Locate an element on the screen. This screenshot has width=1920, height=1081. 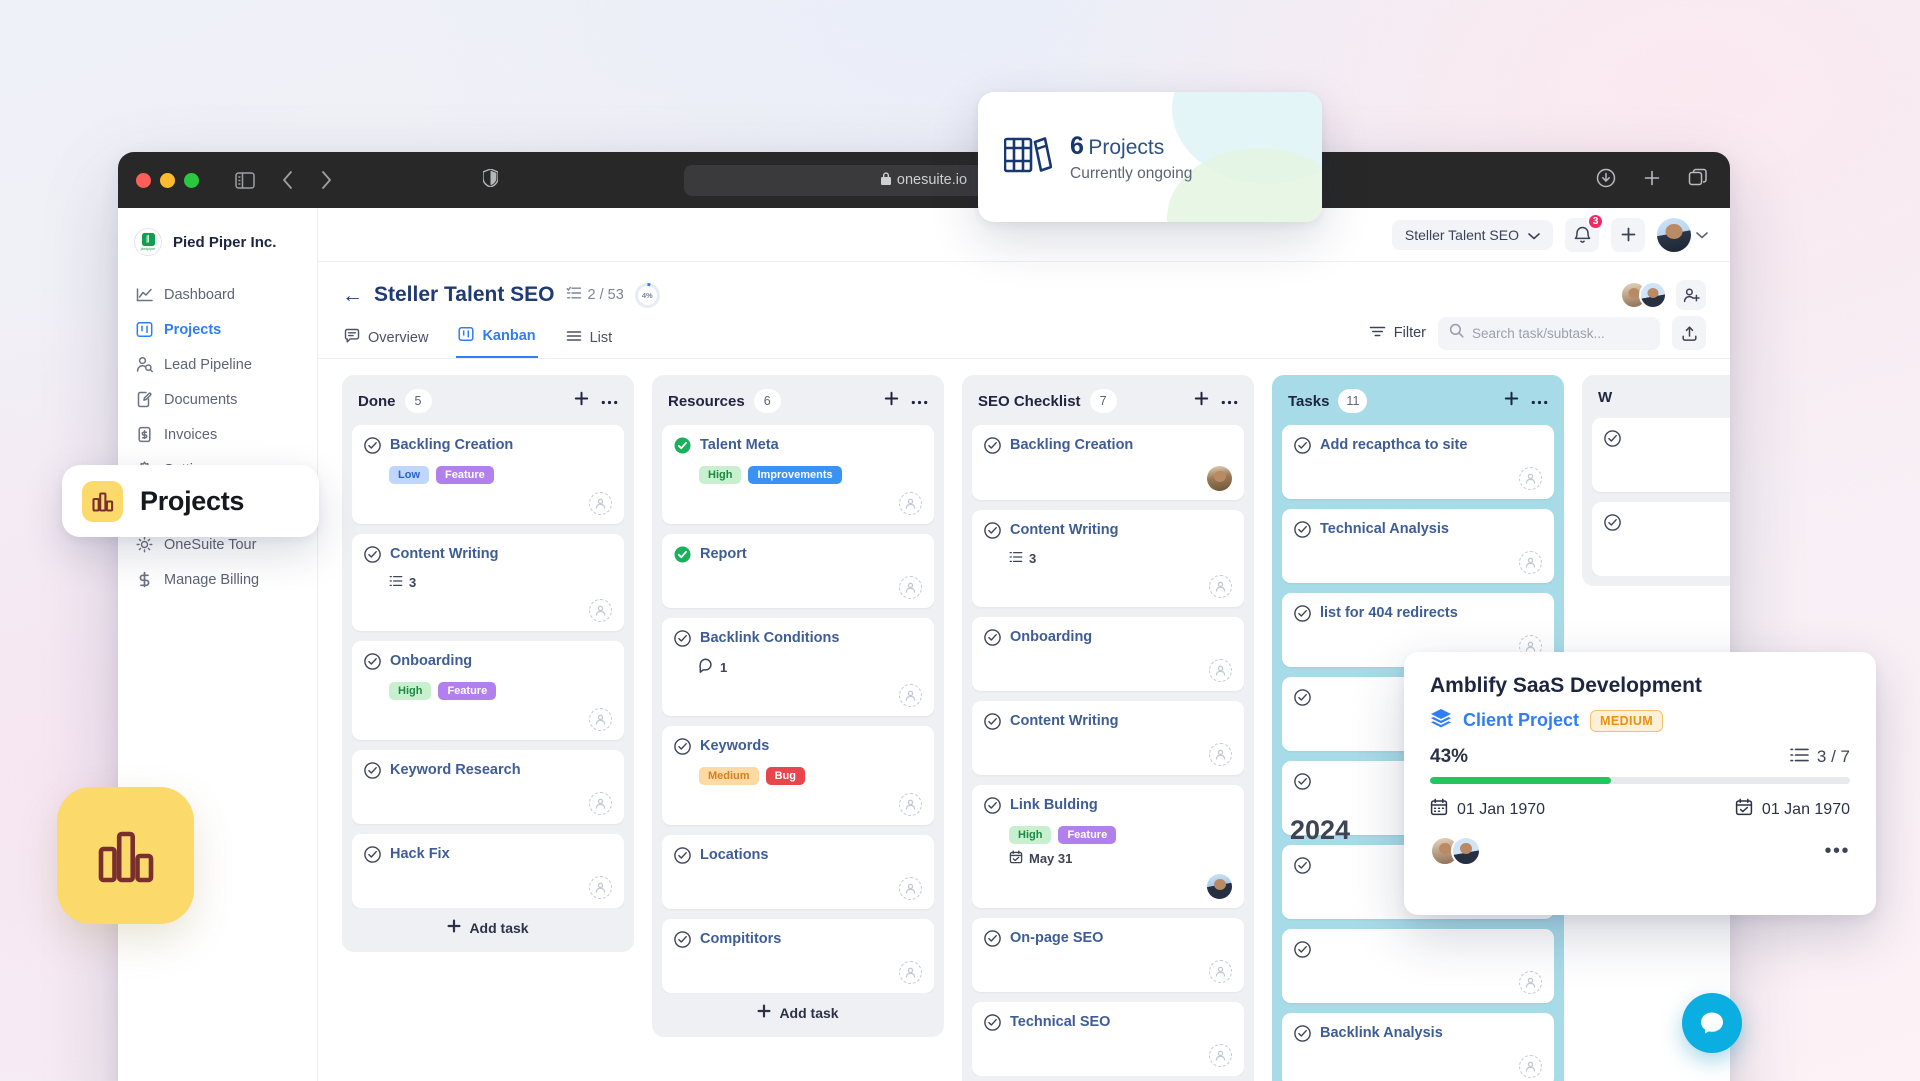
task-card: Technical Analysis is located at coordinates (1418, 546).